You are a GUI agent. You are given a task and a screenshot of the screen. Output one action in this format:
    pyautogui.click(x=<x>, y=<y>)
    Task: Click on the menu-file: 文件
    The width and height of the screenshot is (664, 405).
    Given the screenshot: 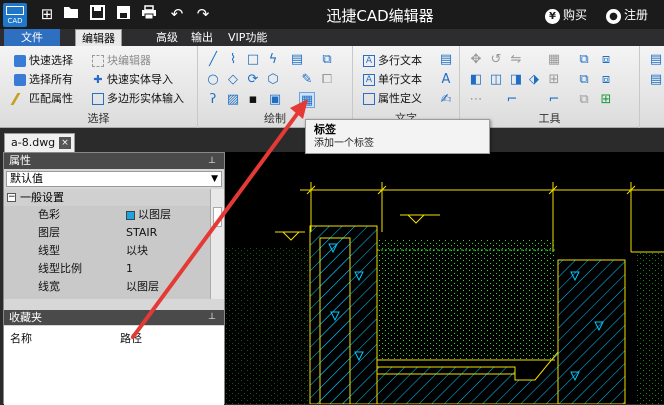 What is the action you would take?
    pyautogui.click(x=32, y=37)
    